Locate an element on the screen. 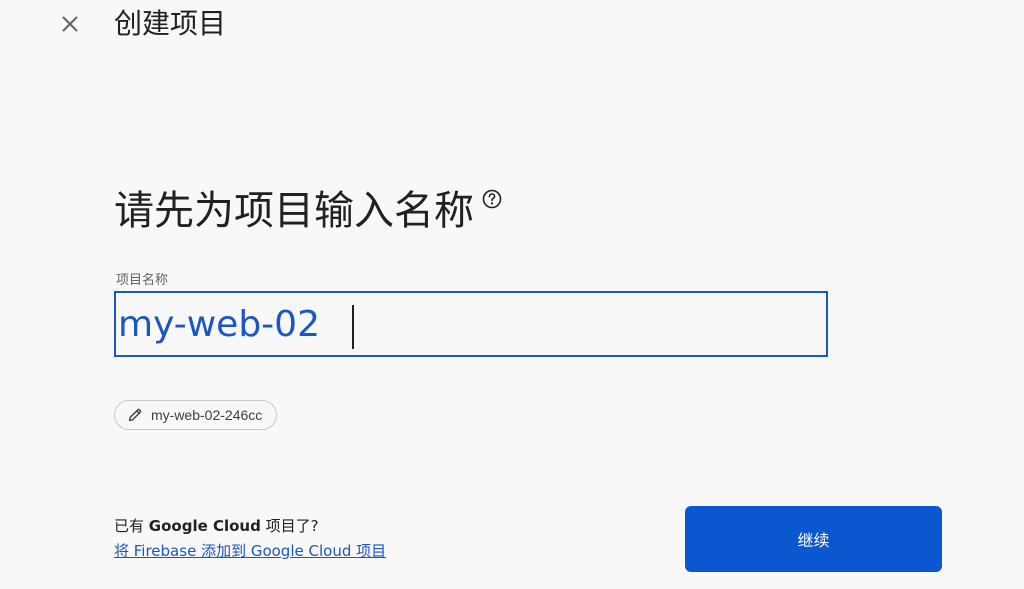 This screenshot has width=1024, height=589. project-name-label: 项目名称 is located at coordinates (142, 280).